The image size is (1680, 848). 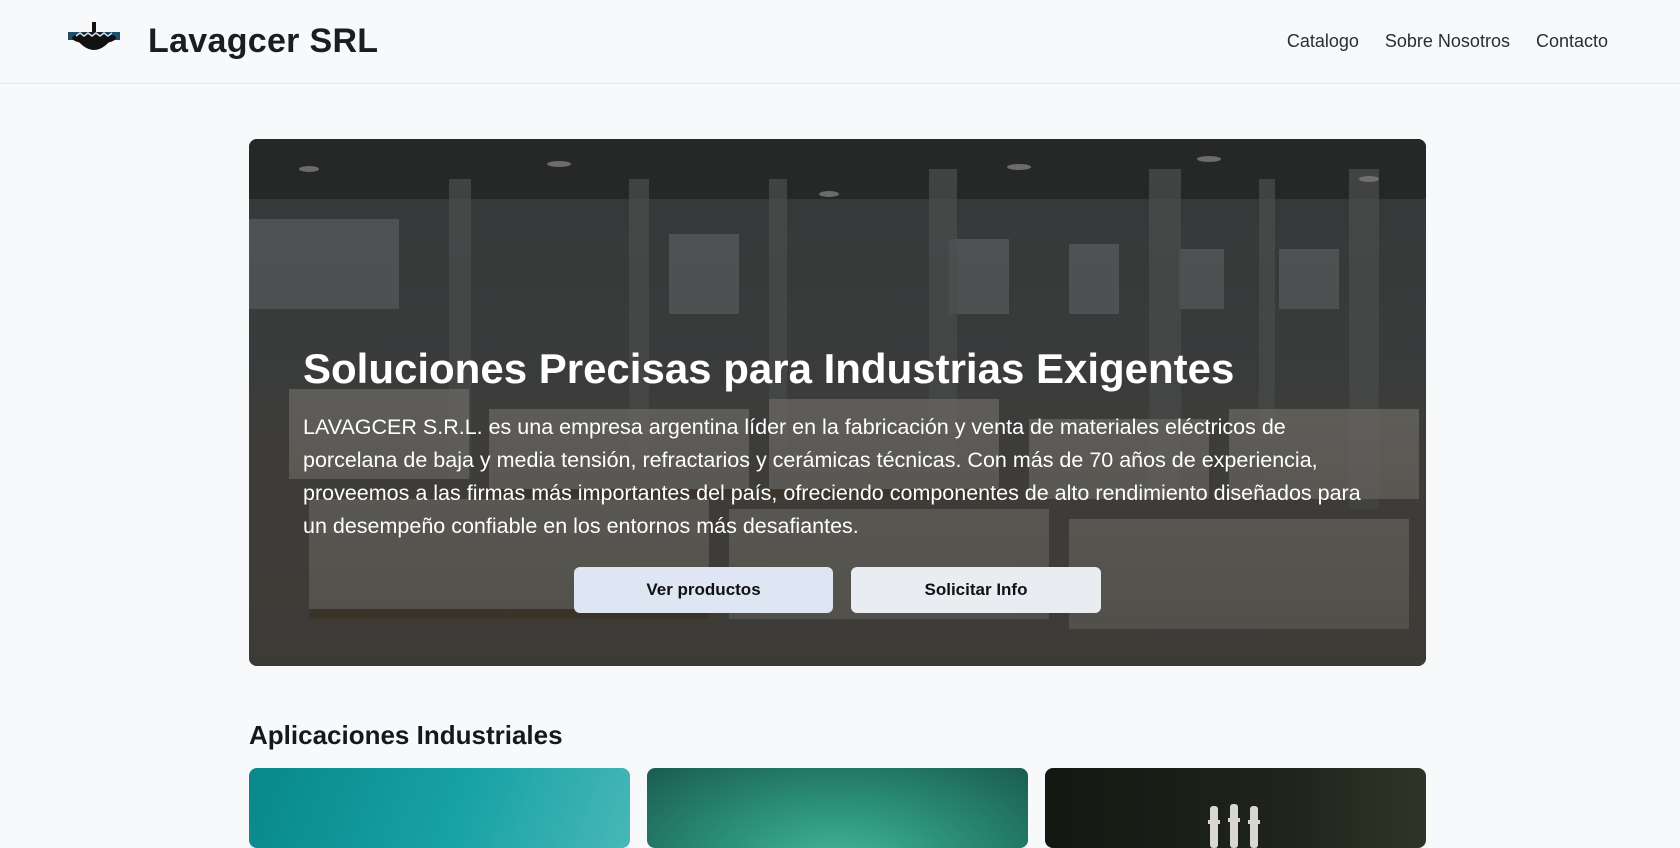 I want to click on main-nav: Catalogo Sobre Nosotros Contacto, so click(x=1447, y=41).